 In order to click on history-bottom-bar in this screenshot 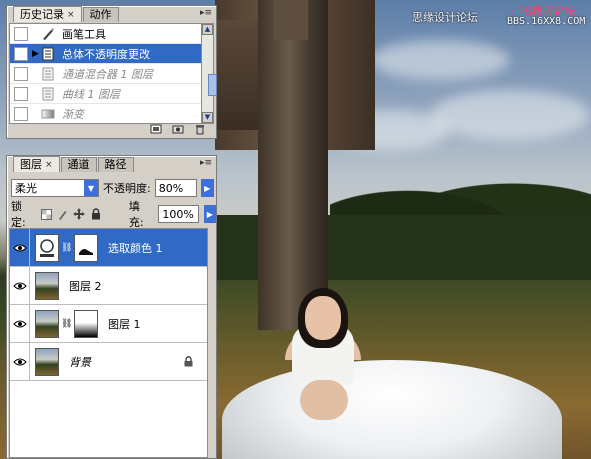, I will do `click(111, 129)`.